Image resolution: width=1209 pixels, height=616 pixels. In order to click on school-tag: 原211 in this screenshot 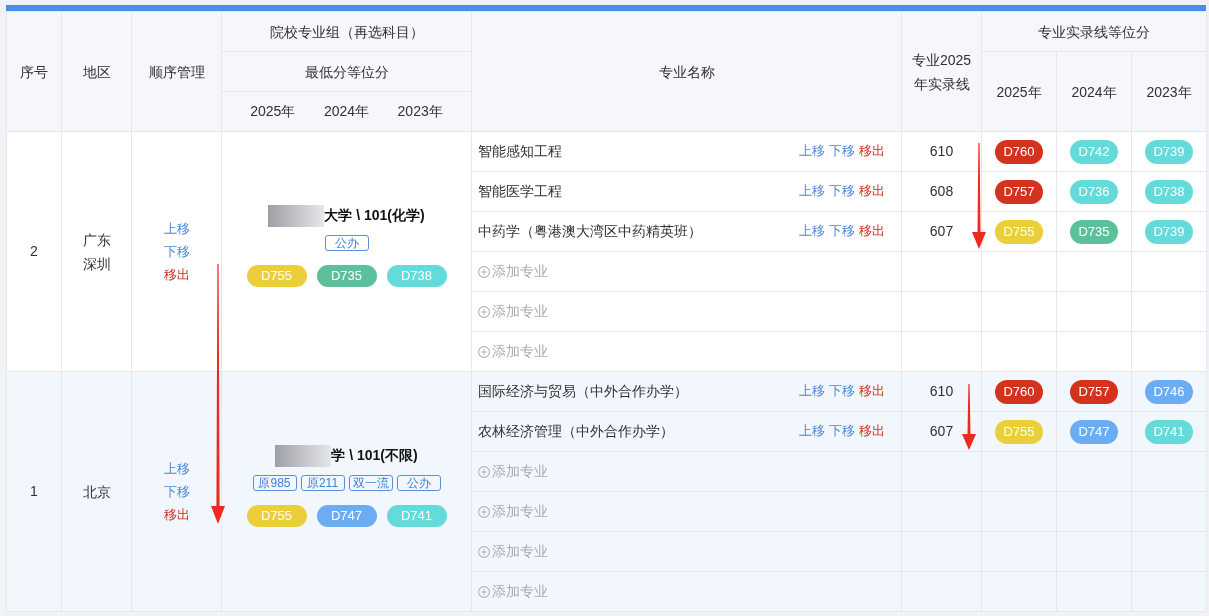, I will do `click(322, 482)`.